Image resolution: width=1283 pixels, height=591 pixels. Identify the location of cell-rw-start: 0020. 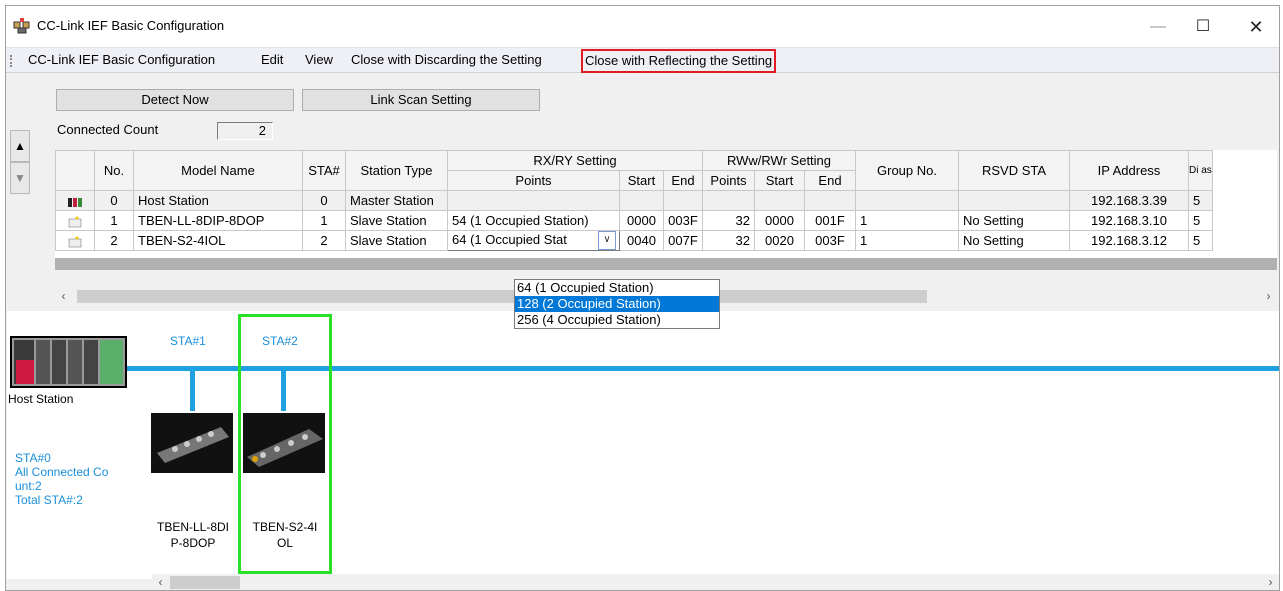
(779, 240).